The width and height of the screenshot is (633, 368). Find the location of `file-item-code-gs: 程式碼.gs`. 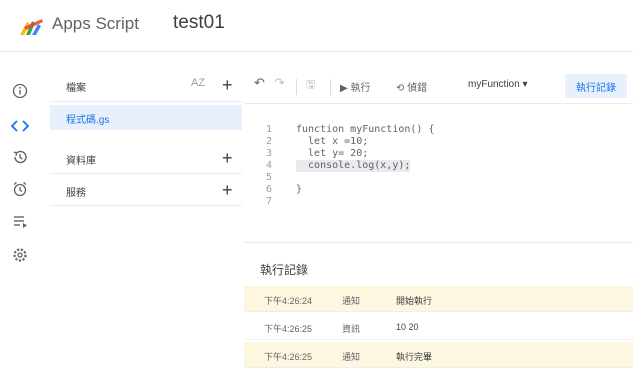

file-item-code-gs: 程式碼.gs is located at coordinates (146, 117).